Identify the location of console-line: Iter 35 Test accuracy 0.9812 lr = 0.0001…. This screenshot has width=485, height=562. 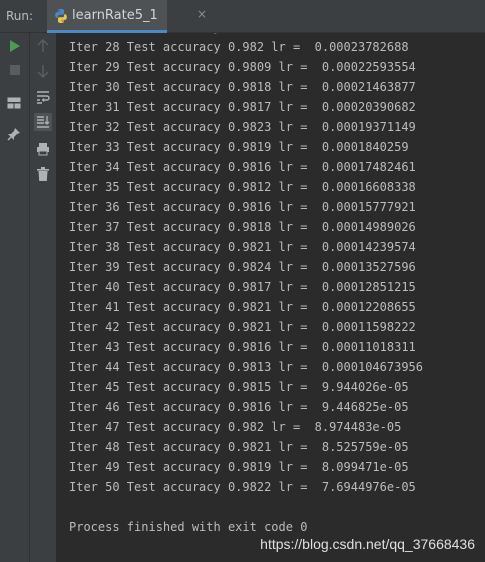
(242, 187).